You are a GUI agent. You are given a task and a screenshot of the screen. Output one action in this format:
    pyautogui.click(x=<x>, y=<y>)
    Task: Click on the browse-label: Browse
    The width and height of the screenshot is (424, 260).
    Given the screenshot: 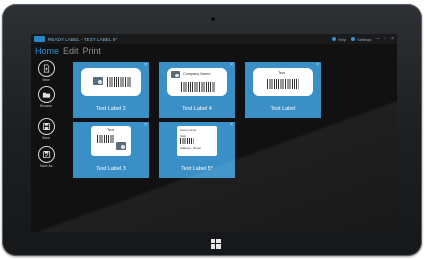 What is the action you would take?
    pyautogui.click(x=46, y=106)
    